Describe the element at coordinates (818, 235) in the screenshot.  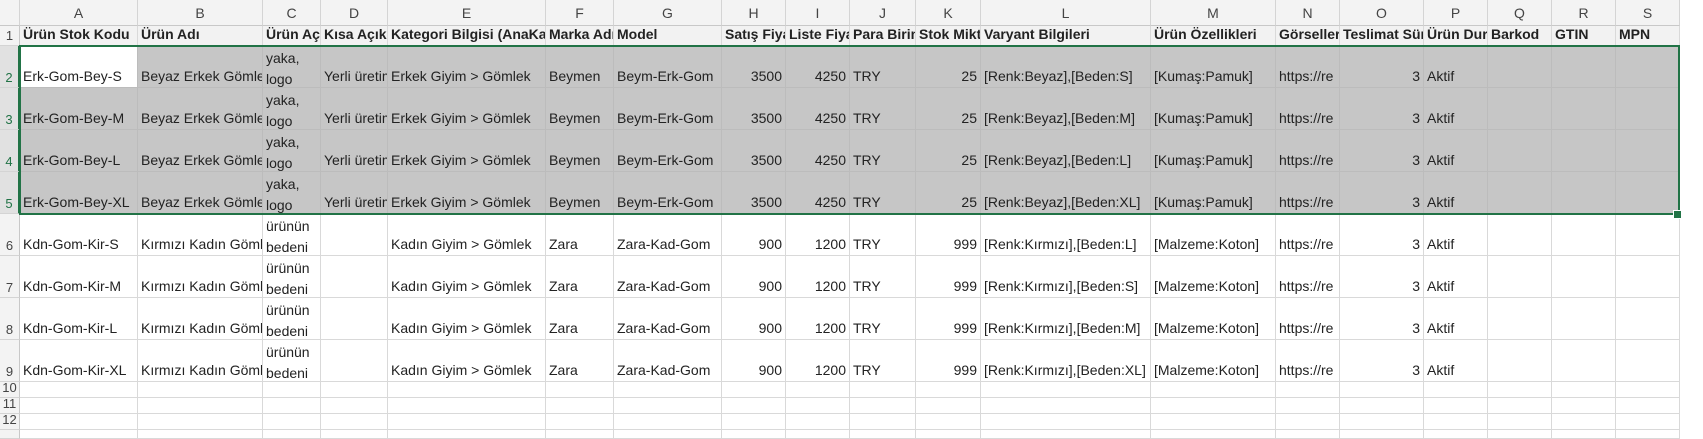
I see `cell-i6: 1200` at that location.